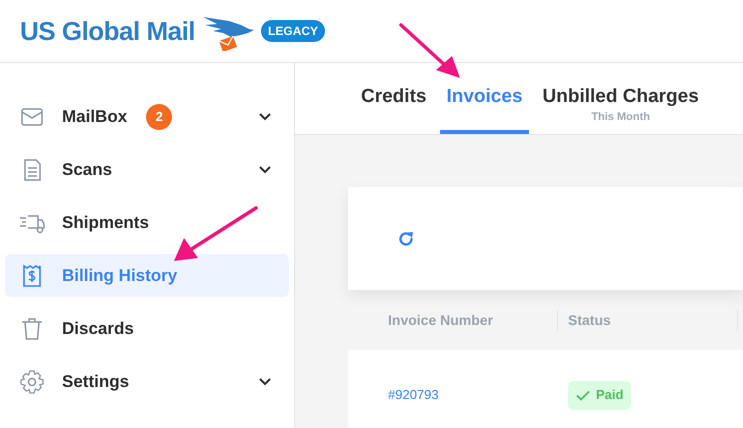 The width and height of the screenshot is (743, 428). What do you see at coordinates (478, 395) in the screenshot?
I see `invoice-link: #920793` at bounding box center [478, 395].